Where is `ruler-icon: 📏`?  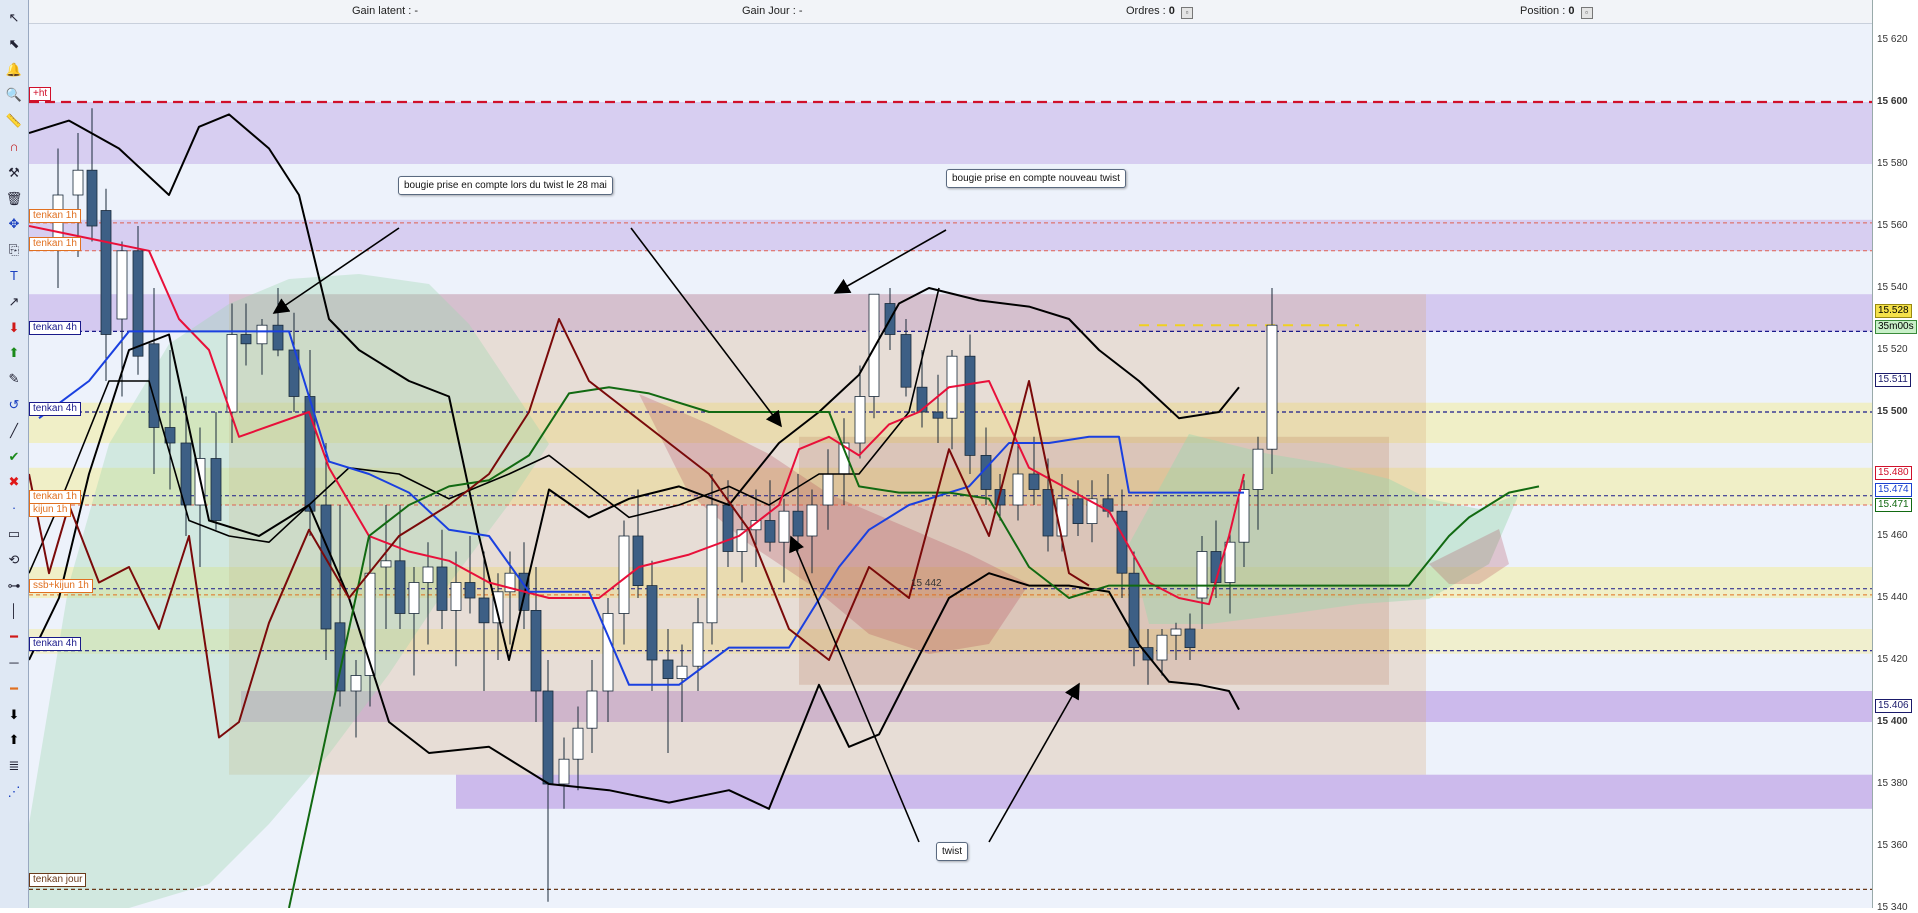 ruler-icon: 📏 is located at coordinates (14, 121).